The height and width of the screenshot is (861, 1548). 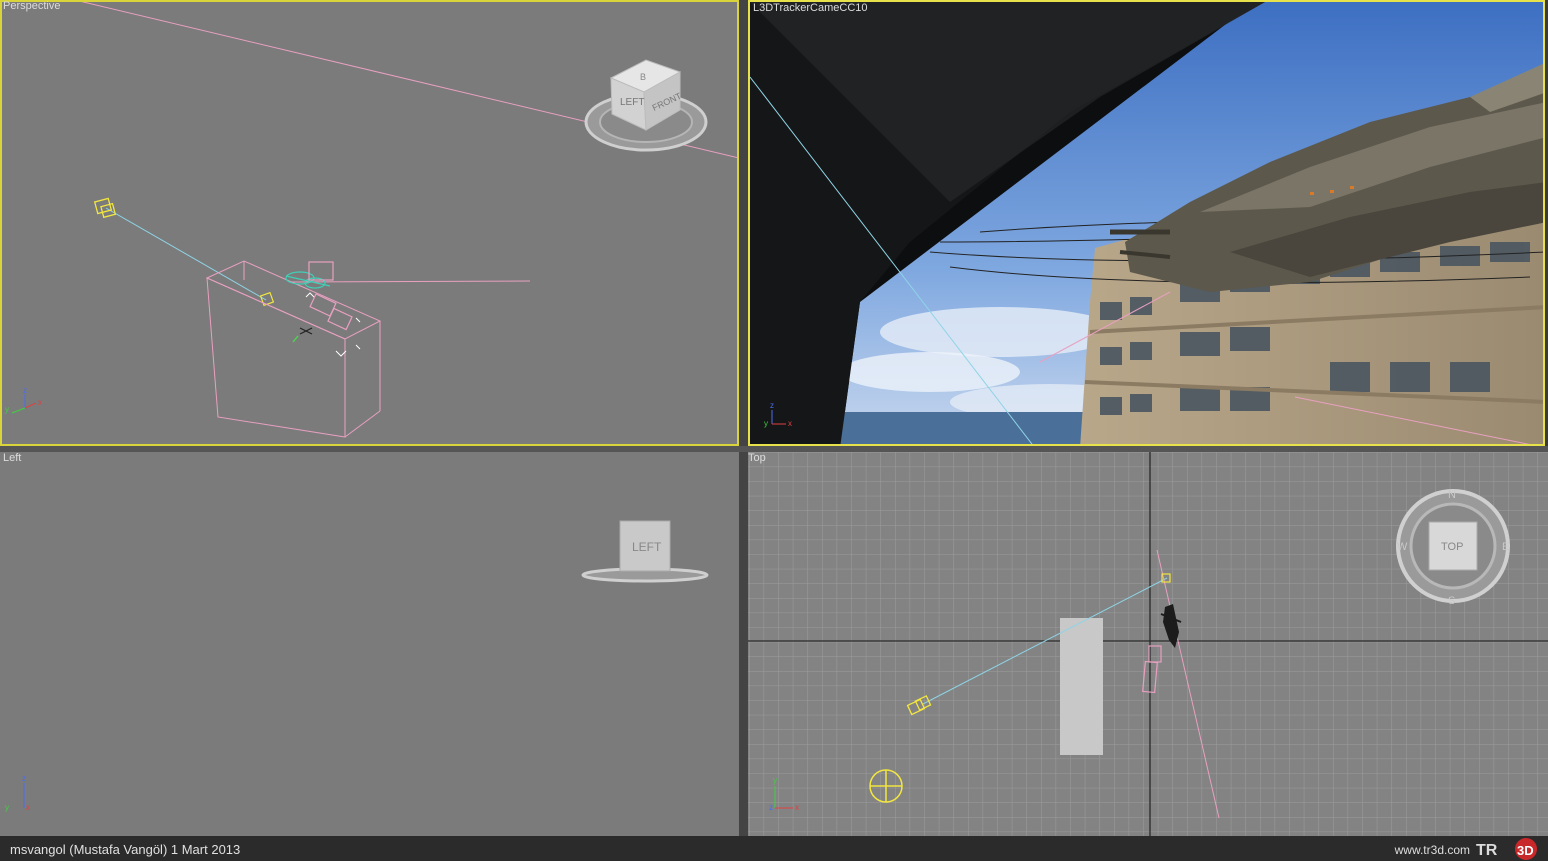 What do you see at coordinates (105, 208) in the screenshot?
I see `camera-object` at bounding box center [105, 208].